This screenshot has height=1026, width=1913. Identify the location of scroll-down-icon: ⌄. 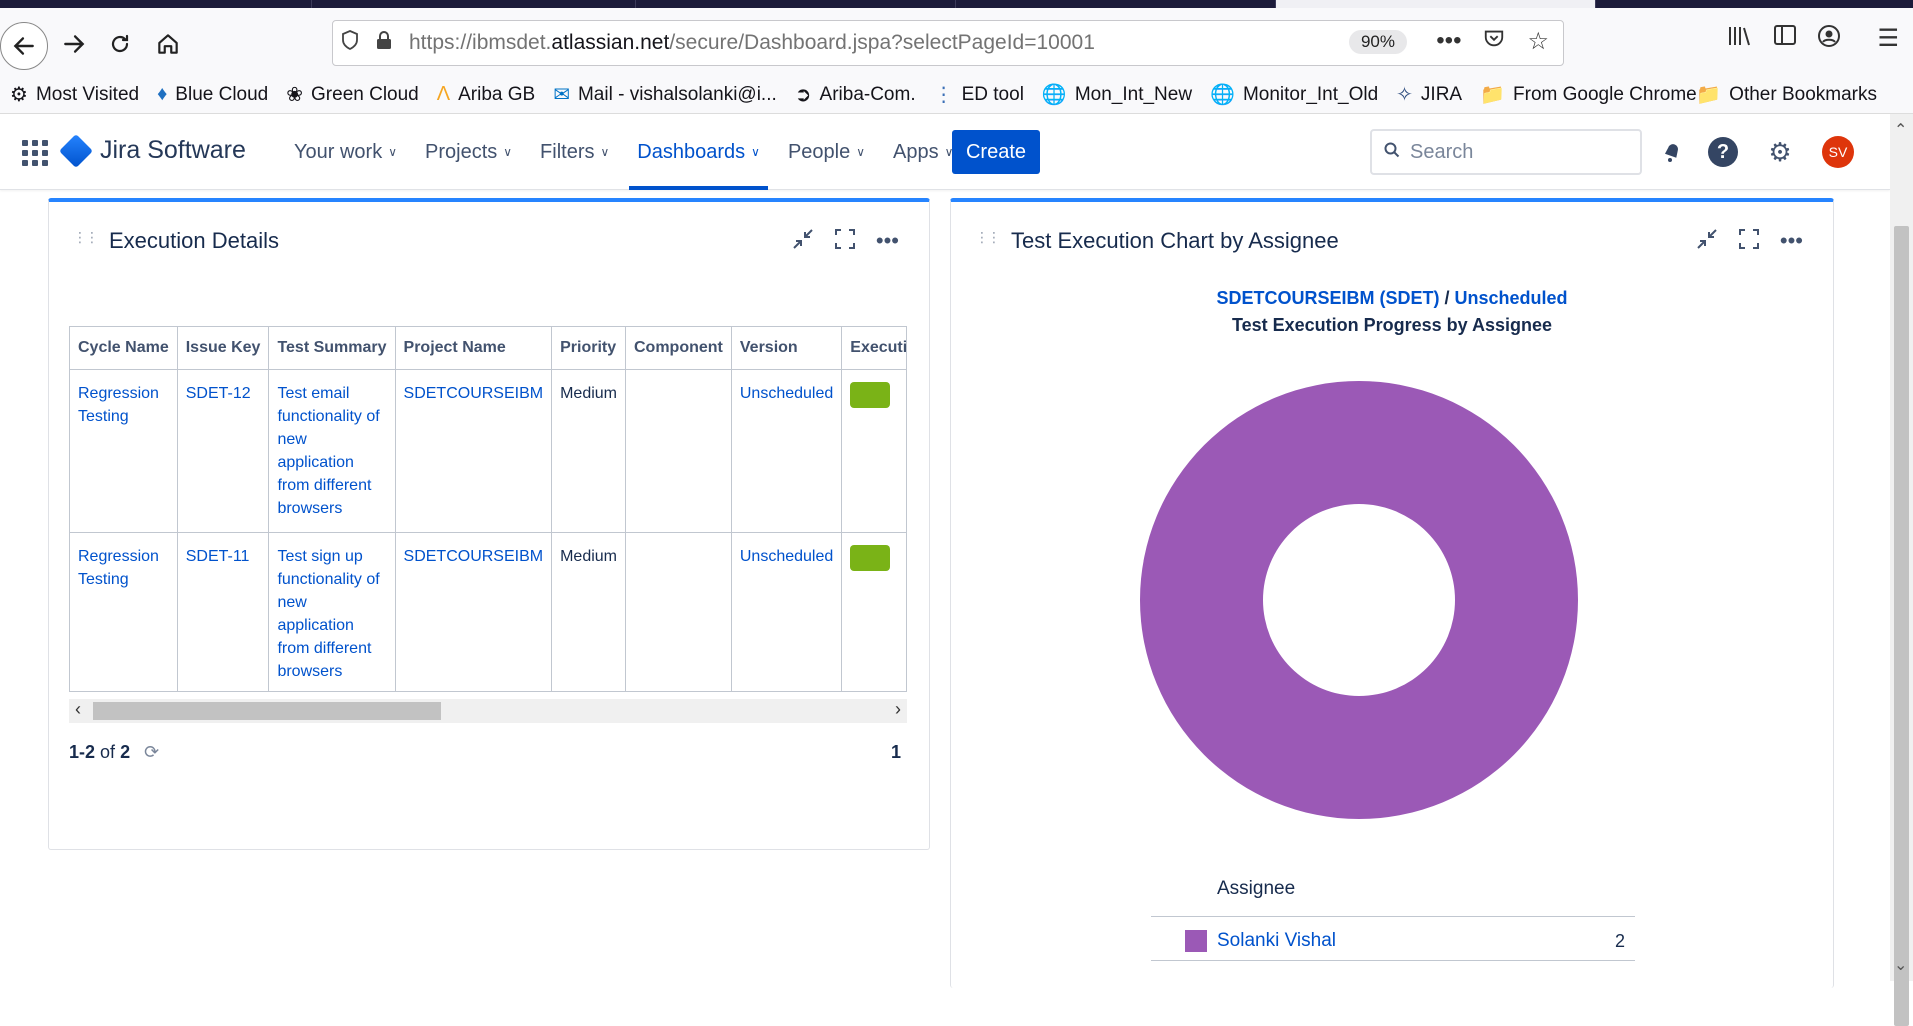
(1900, 965).